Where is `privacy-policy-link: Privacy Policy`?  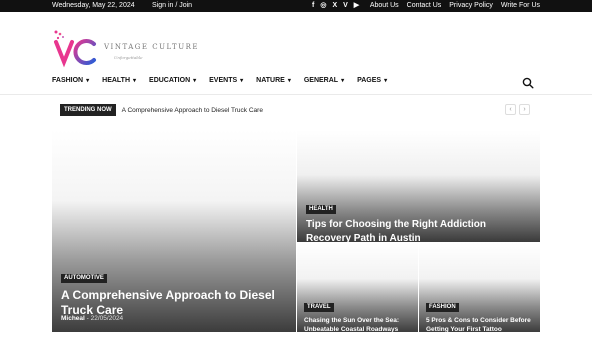 privacy-policy-link: Privacy Policy is located at coordinates (471, 5).